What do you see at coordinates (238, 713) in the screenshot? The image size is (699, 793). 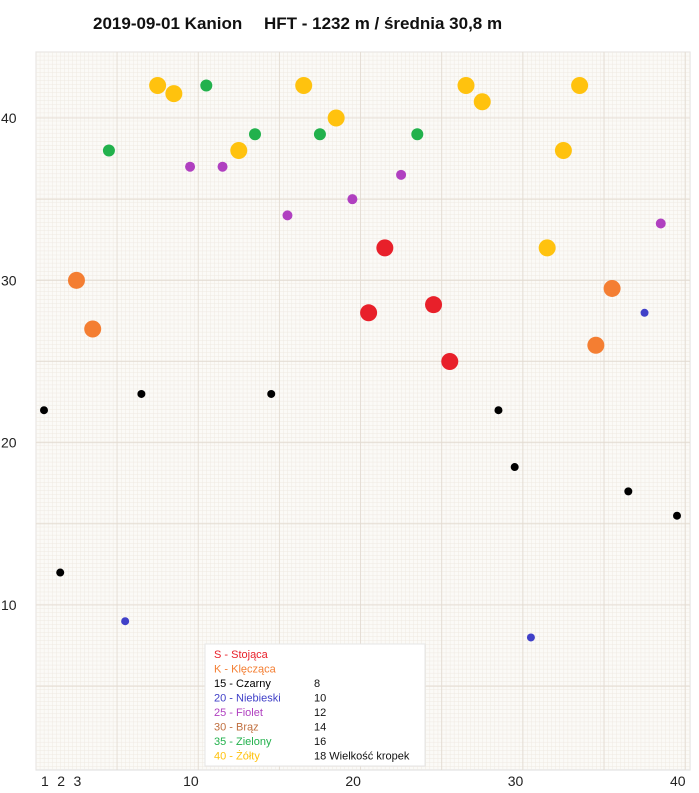 I see `legend-label: 25 - Fiolet` at bounding box center [238, 713].